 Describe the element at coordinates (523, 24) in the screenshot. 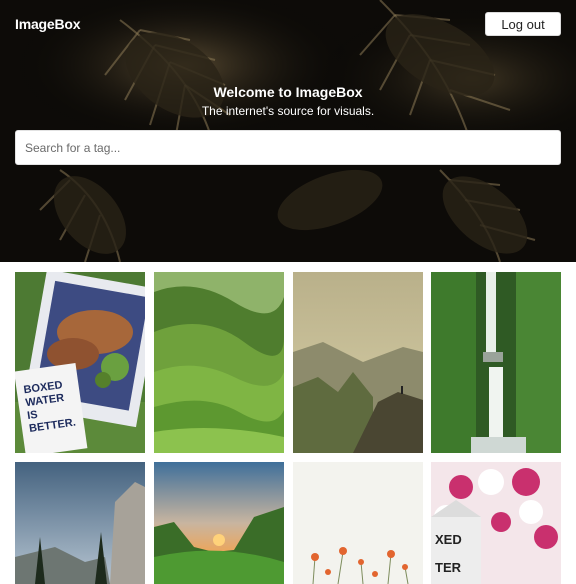

I see `logout-button: Log out` at that location.